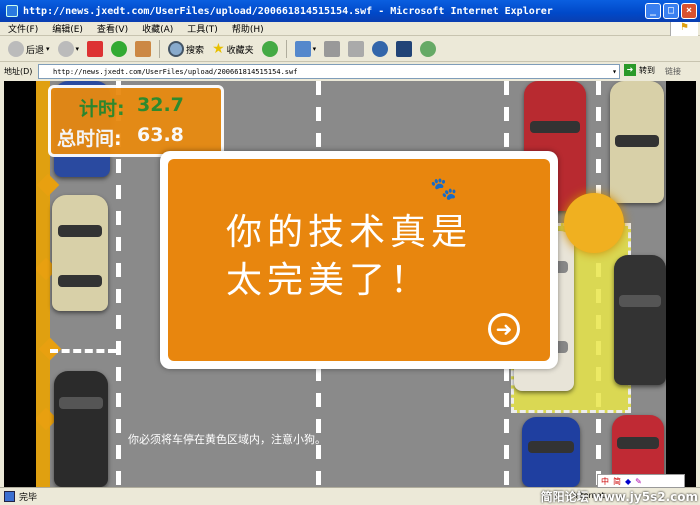 The width and height of the screenshot is (700, 505). What do you see at coordinates (89, 139) in the screenshot?
I see `total-time-label: 总时间:` at bounding box center [89, 139].